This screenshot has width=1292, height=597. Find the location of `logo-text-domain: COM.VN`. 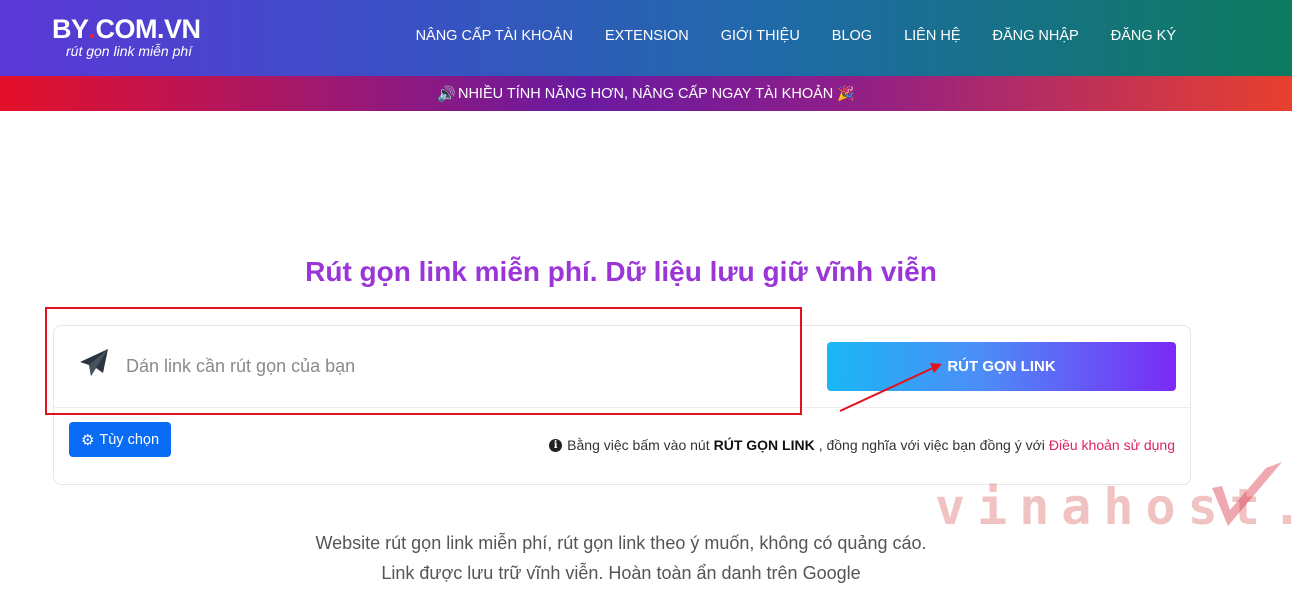

logo-text-domain: COM.VN is located at coordinates (148, 29).